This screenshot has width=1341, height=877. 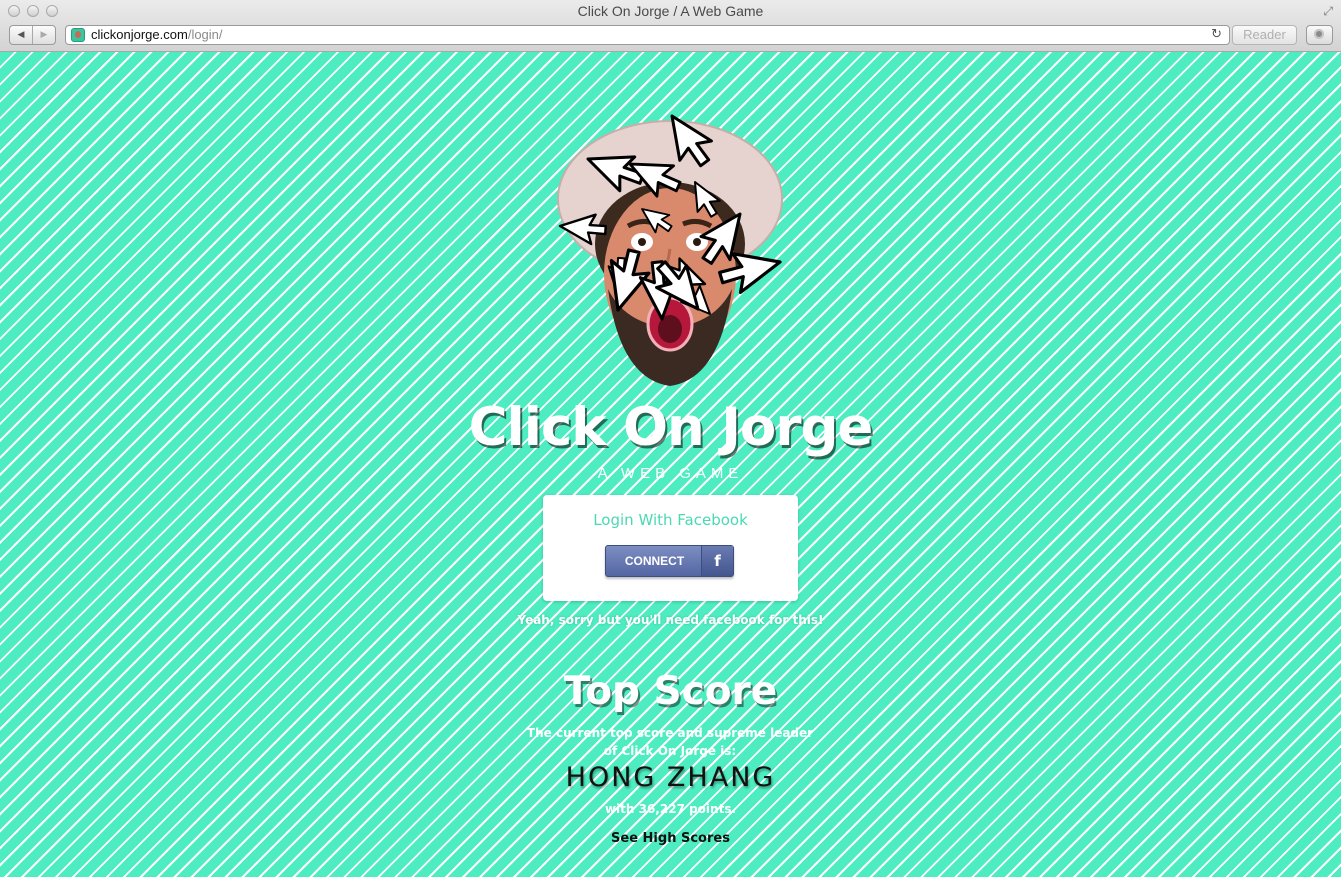 I want to click on window-title: Click On Jorge / A Web Game, so click(x=670, y=11).